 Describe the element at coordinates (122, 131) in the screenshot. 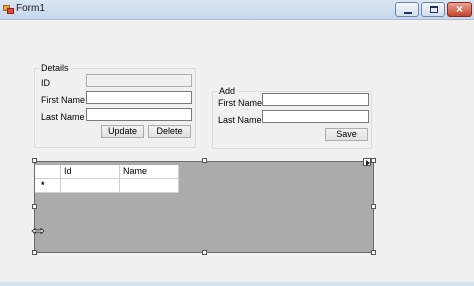

I see `update-button: Update` at that location.